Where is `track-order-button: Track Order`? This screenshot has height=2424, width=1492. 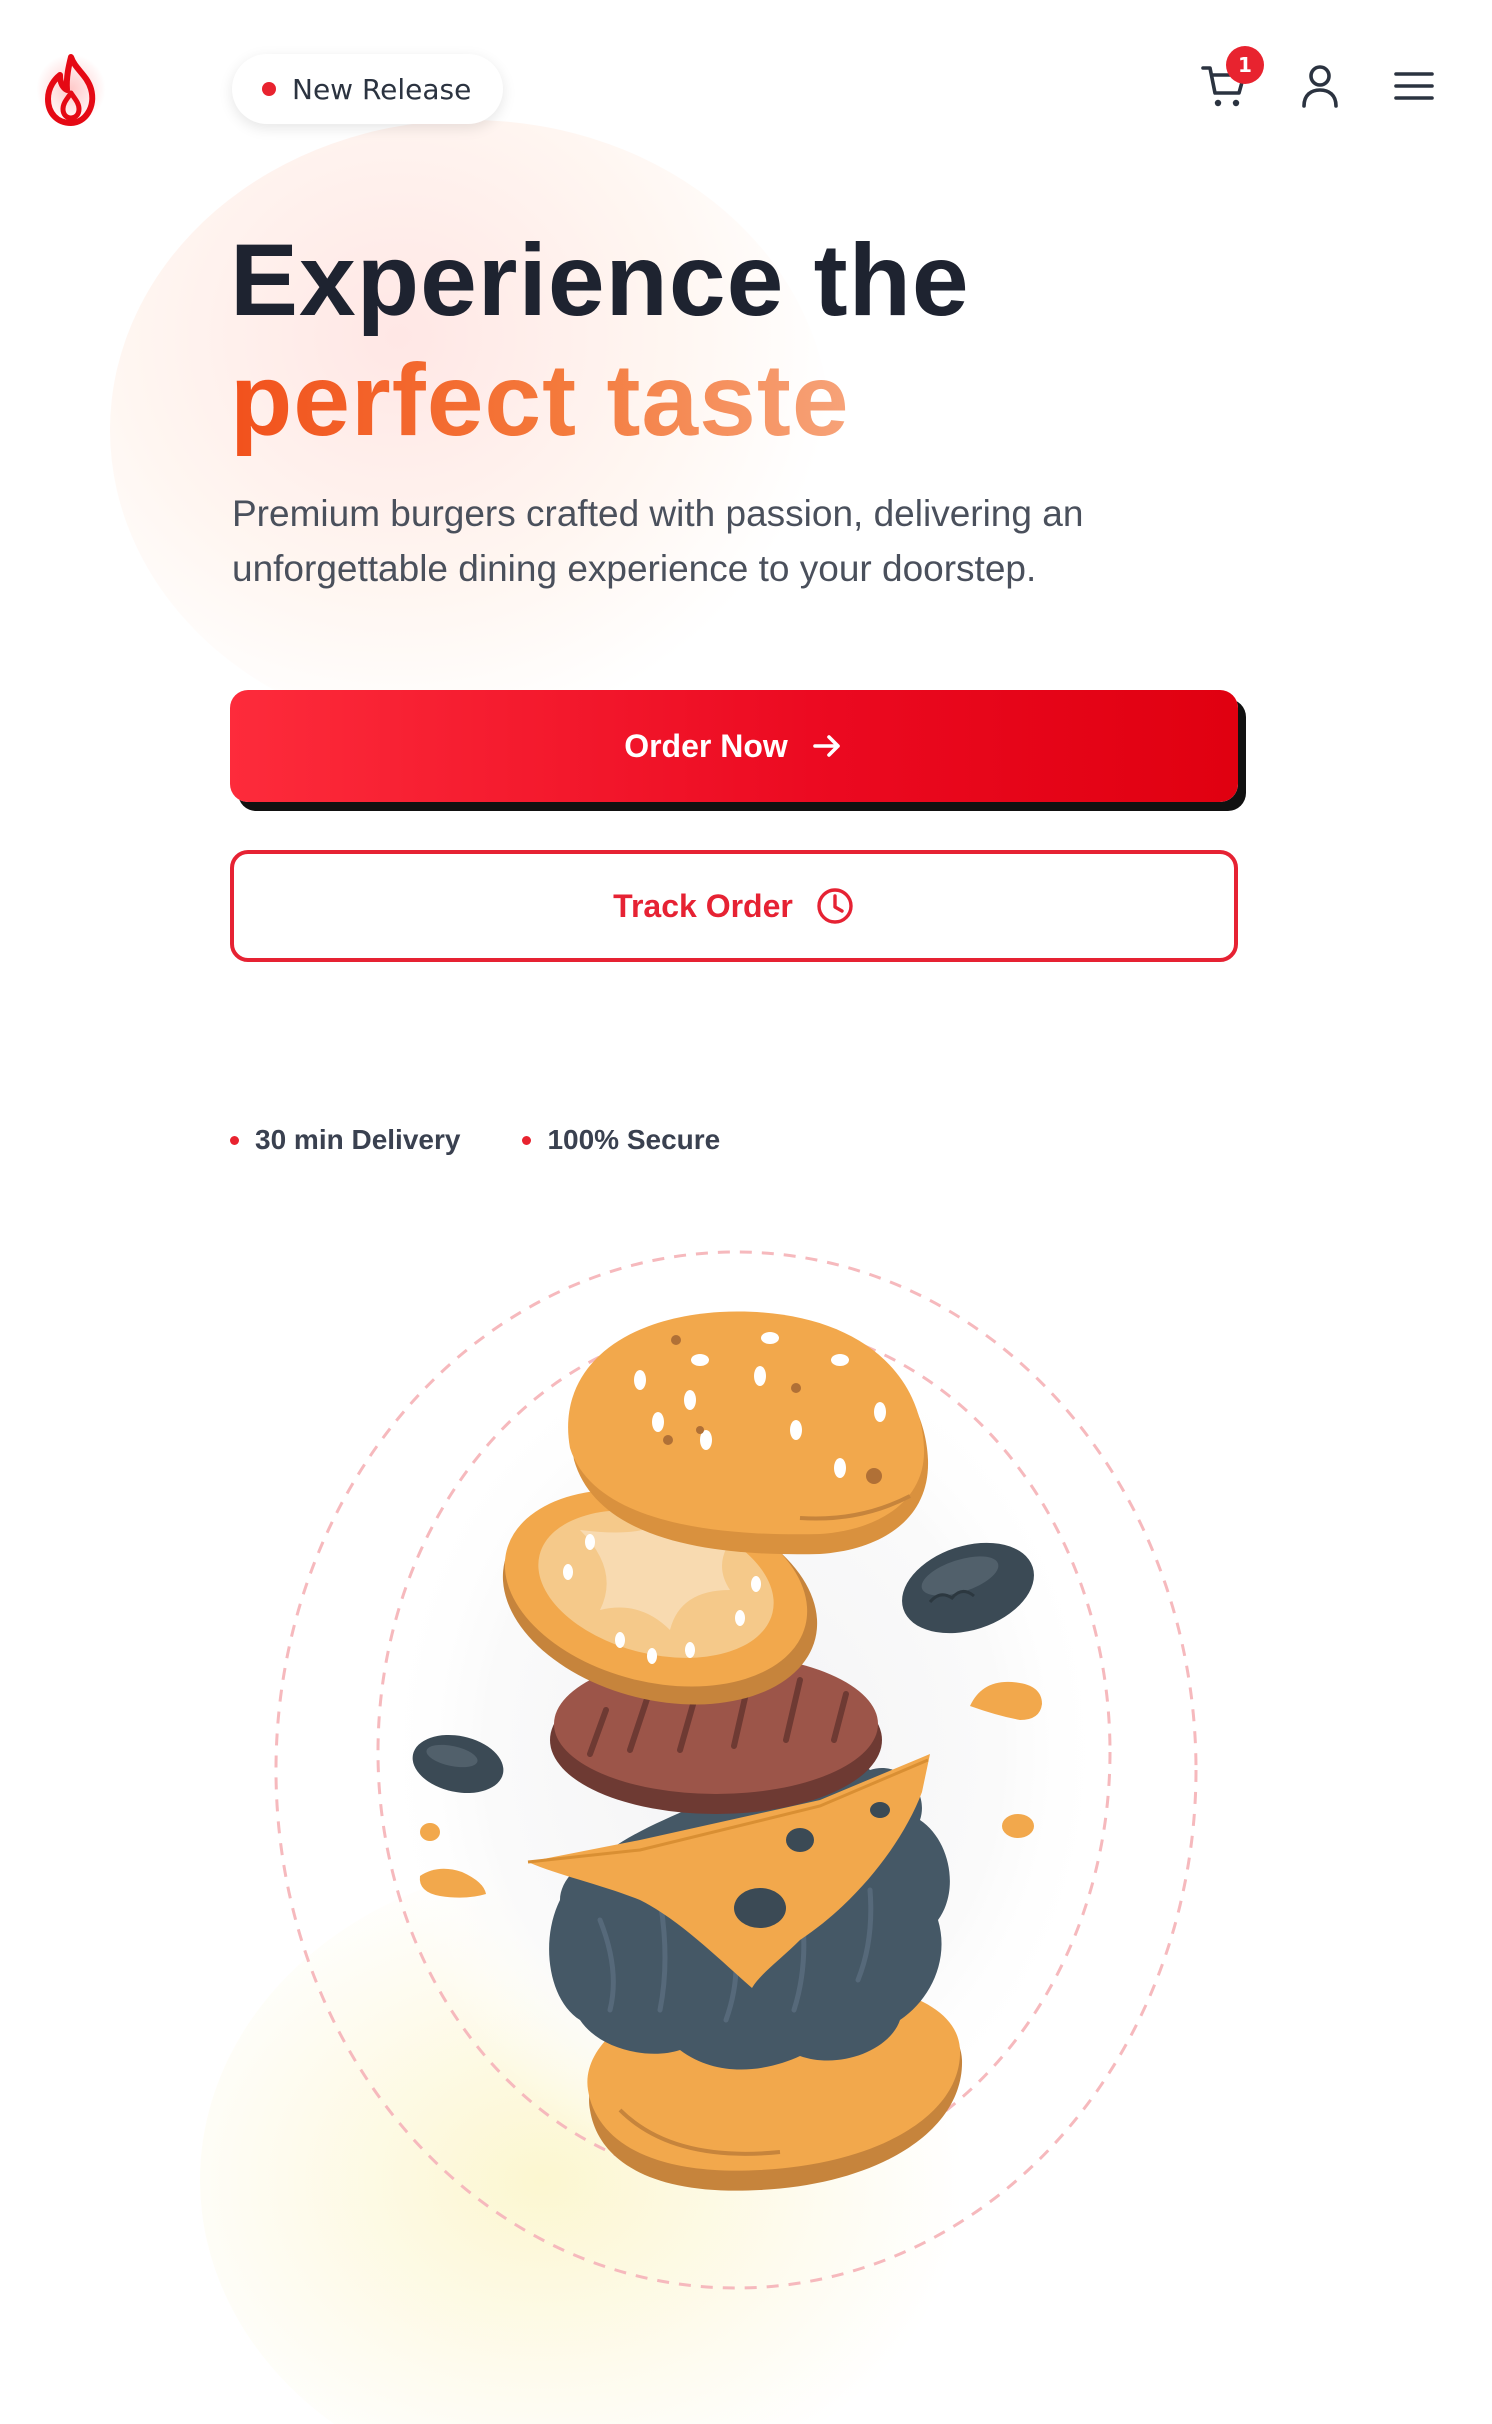
track-order-button: Track Order is located at coordinates (734, 906).